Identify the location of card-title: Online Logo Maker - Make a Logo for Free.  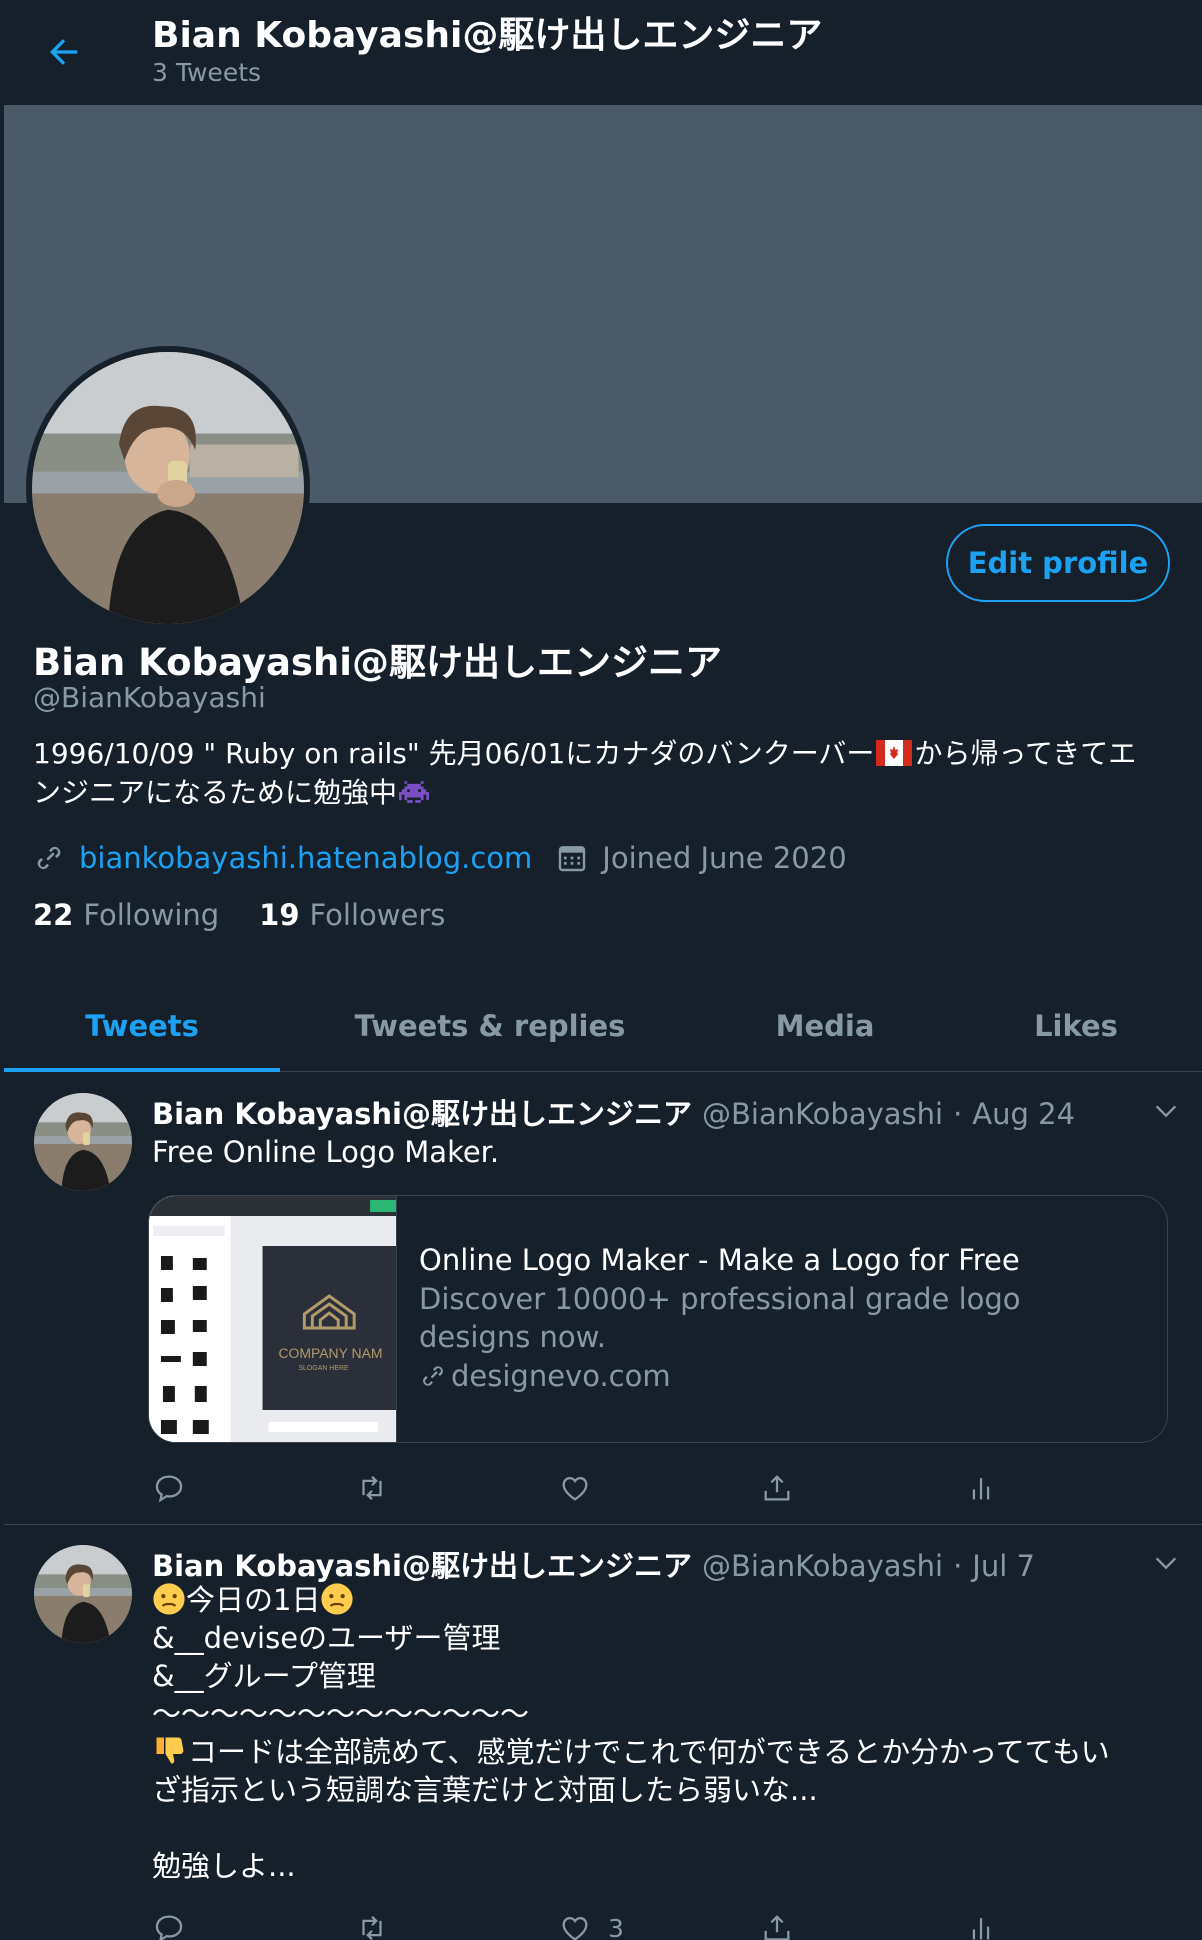
(719, 1260).